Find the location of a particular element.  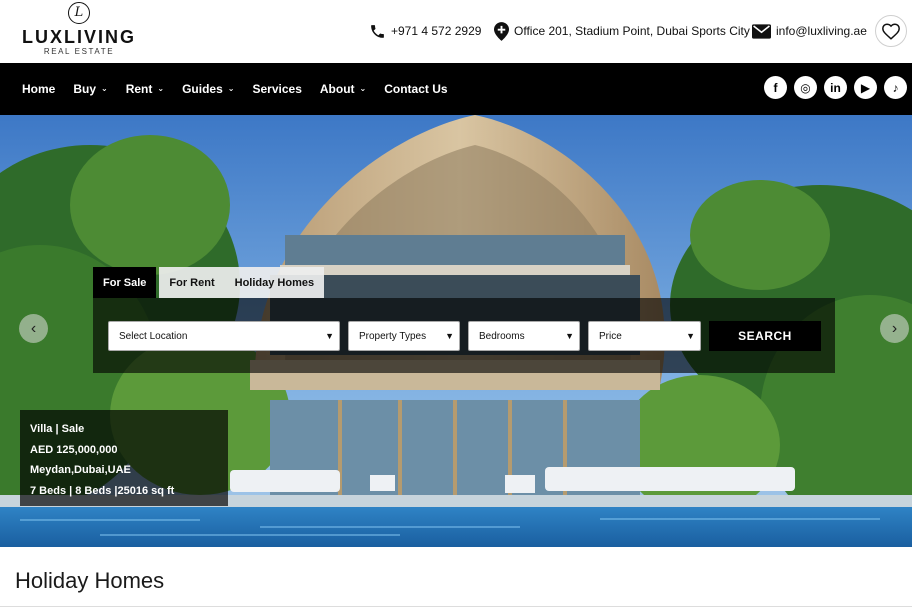

slider-next-button: › is located at coordinates (894, 328).